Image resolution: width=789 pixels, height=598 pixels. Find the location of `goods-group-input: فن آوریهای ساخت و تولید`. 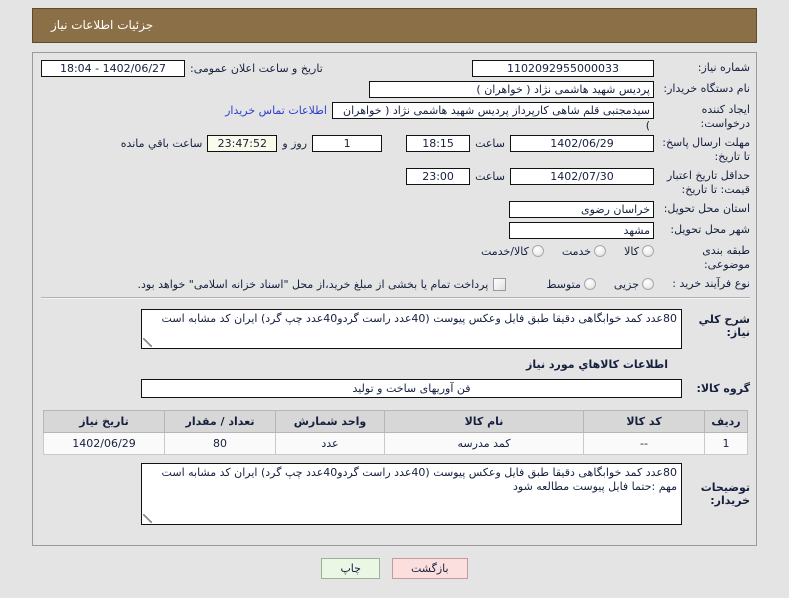

goods-group-input: فن آوریهای ساخت و تولید is located at coordinates (411, 388).